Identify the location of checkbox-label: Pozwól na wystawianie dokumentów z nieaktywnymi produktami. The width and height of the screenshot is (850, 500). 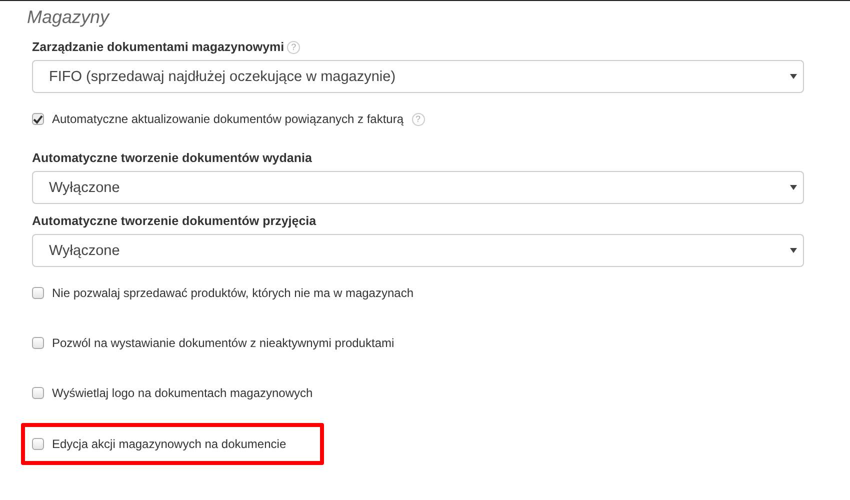
(223, 343).